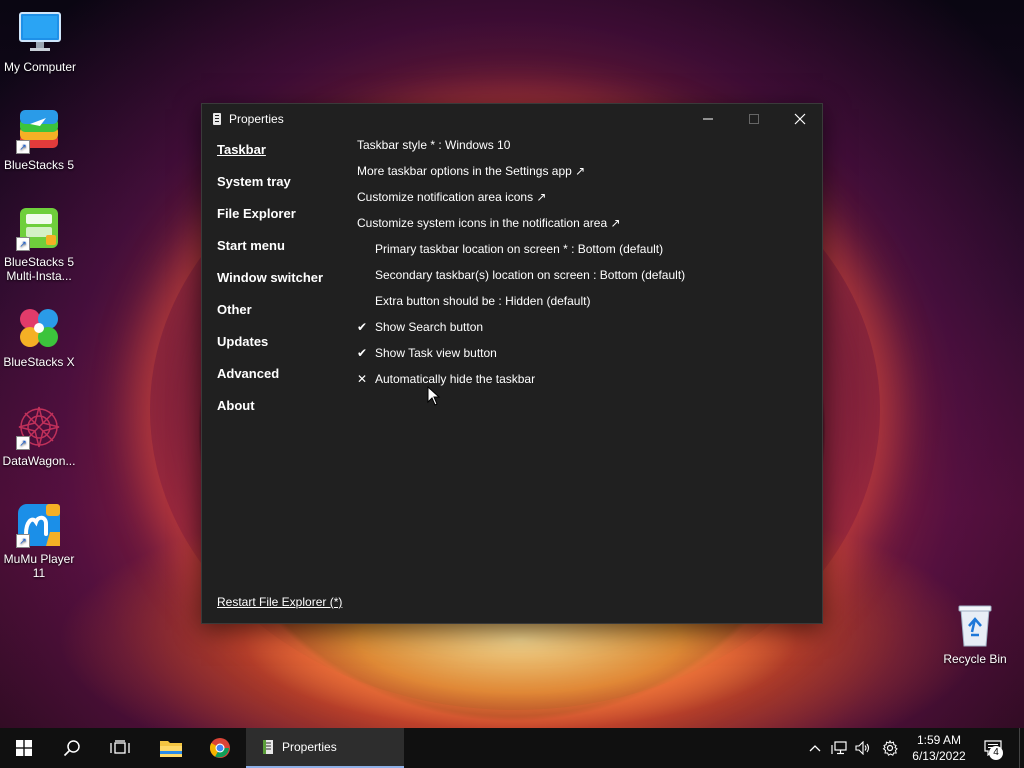  I want to click on setting-label: Show Task view button, so click(436, 353).